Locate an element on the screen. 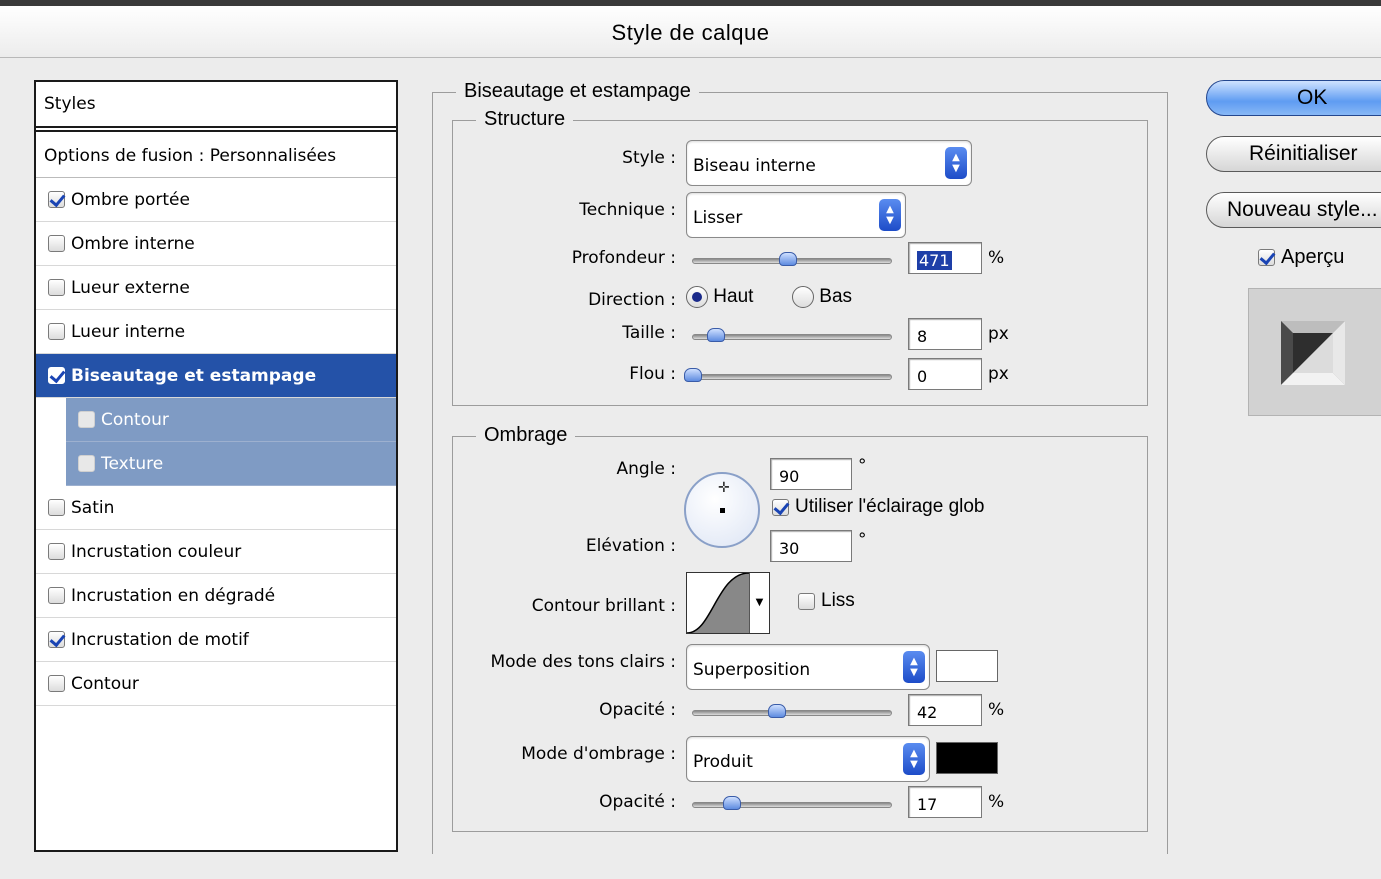 This screenshot has height=879, width=1381. preview-option: Aperçu is located at coordinates (1301, 257).